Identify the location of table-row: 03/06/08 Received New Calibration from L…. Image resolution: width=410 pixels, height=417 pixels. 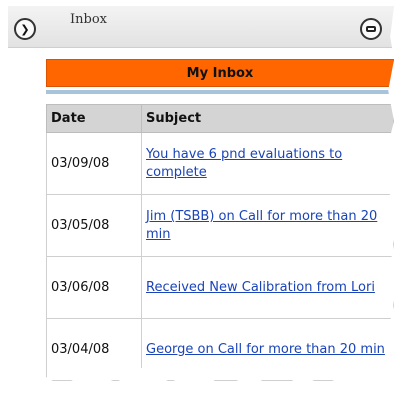
(220, 287).